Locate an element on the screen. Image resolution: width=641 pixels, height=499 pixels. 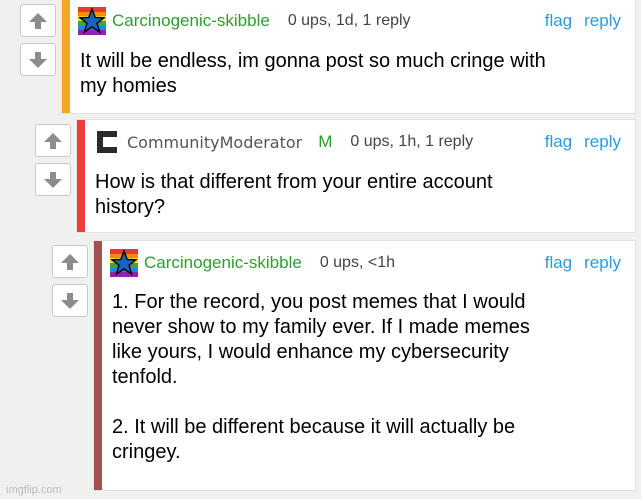
comment-meta: 0 ups, 1h, 1 reply is located at coordinates (412, 141).